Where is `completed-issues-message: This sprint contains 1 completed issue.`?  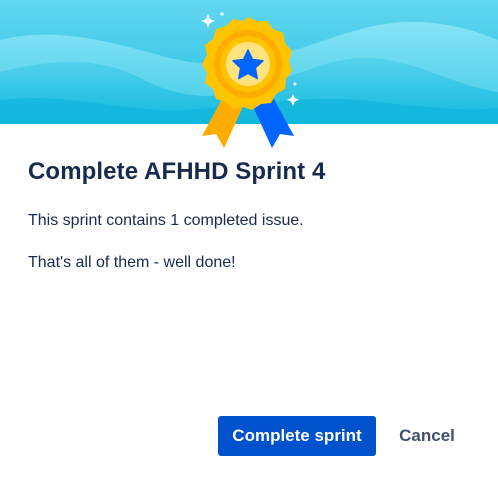 completed-issues-message: This sprint contains 1 completed issue. is located at coordinates (166, 220).